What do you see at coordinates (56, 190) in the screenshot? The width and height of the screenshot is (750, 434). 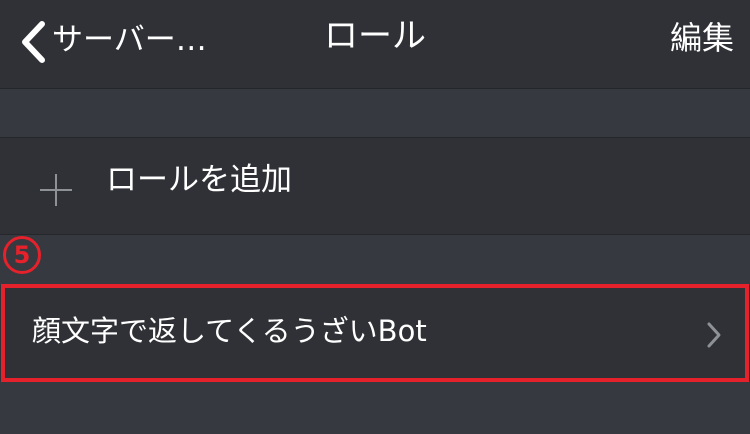 I see `plus-icon` at bounding box center [56, 190].